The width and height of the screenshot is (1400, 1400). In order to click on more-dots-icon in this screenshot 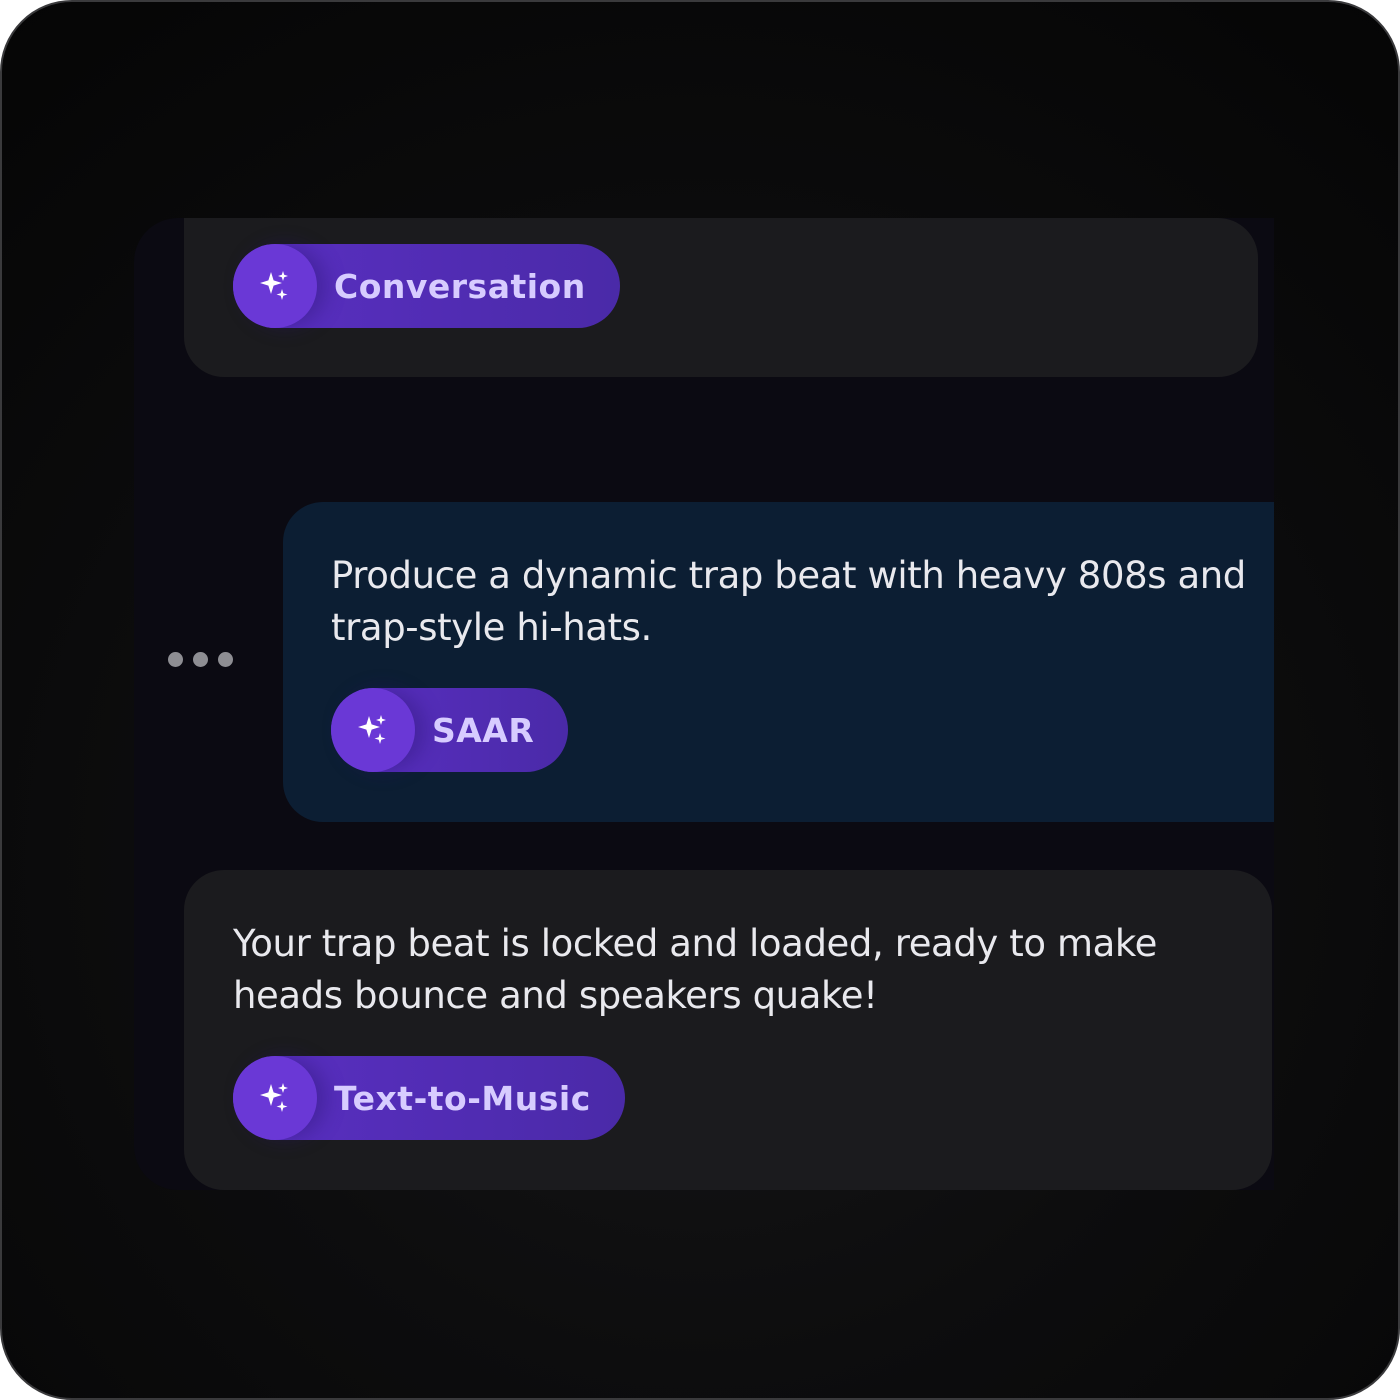, I will do `click(200, 659)`.